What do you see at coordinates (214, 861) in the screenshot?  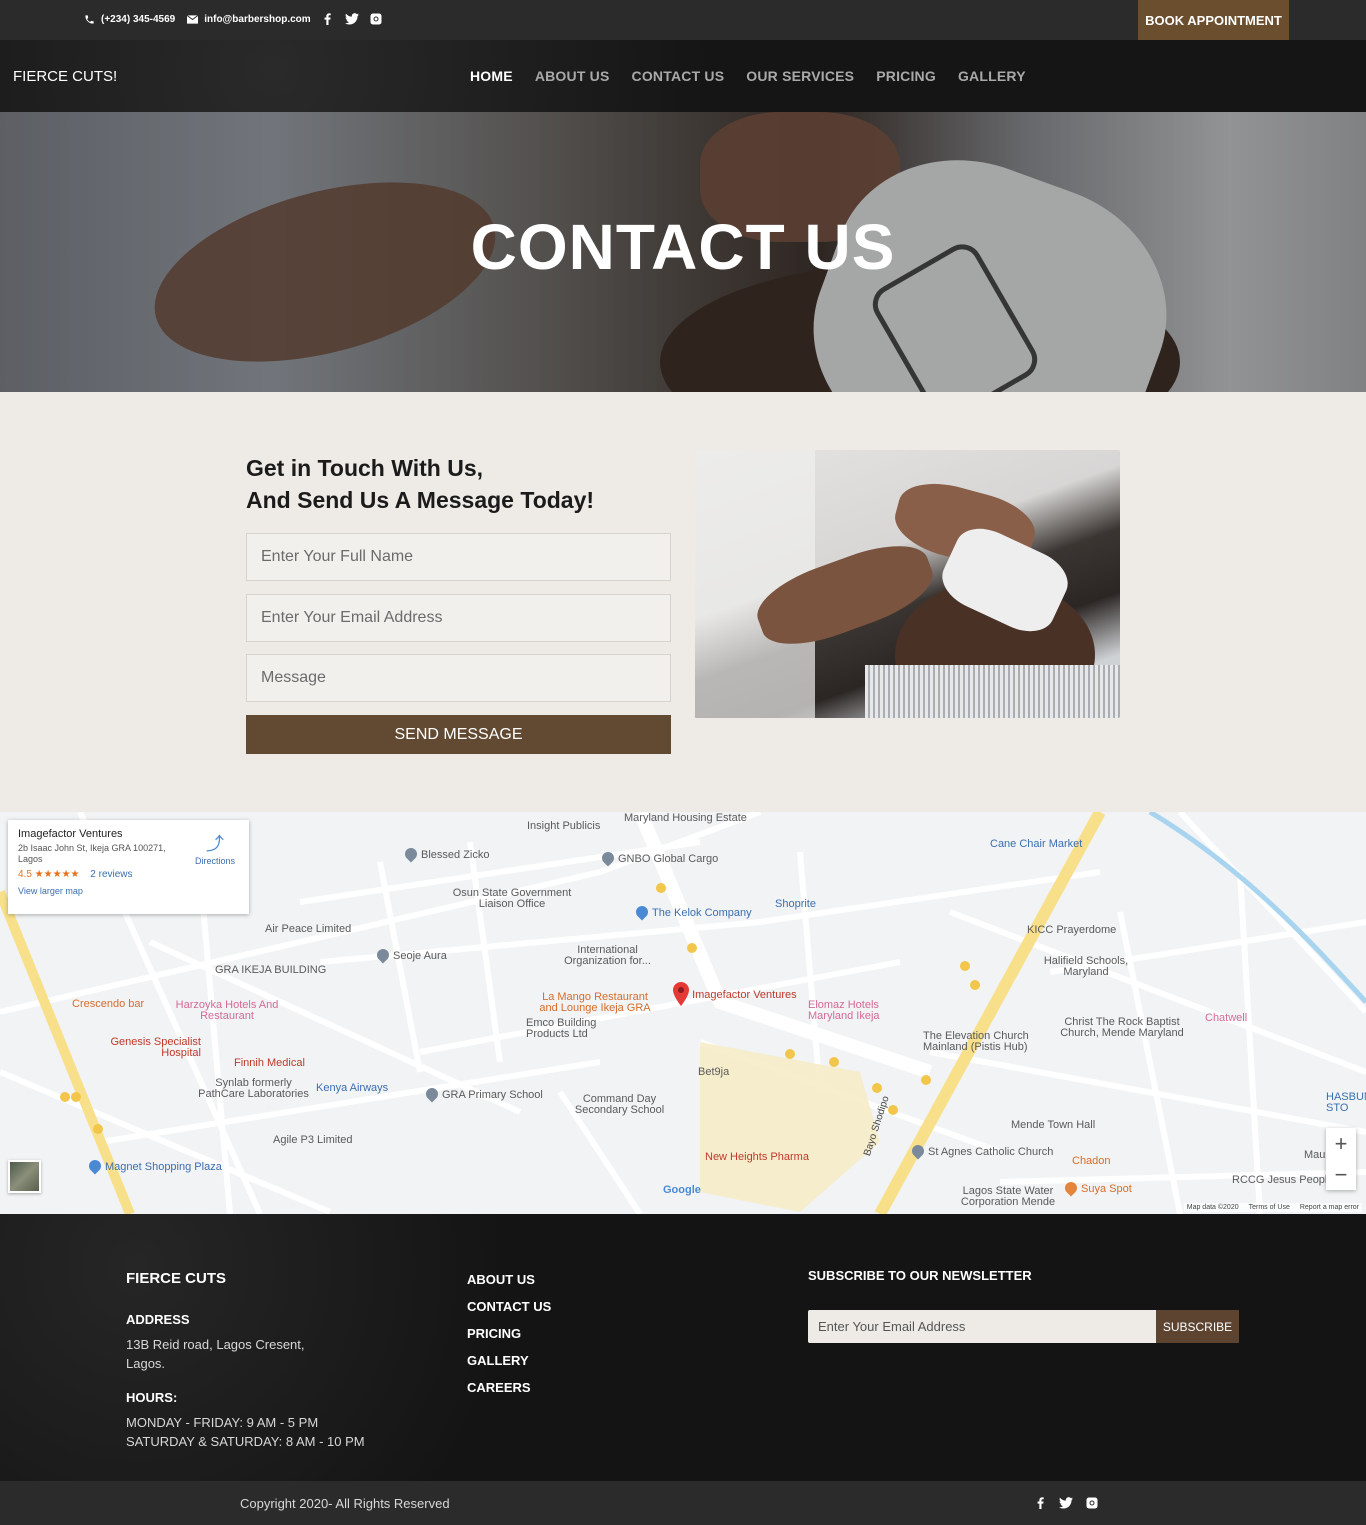 I see `directions-label: Directions` at bounding box center [214, 861].